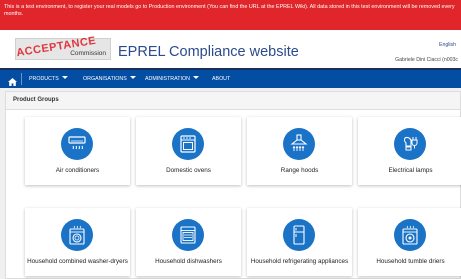  Describe the element at coordinates (188, 170) in the screenshot. I see `product-group-label: Domestic ovens` at that location.